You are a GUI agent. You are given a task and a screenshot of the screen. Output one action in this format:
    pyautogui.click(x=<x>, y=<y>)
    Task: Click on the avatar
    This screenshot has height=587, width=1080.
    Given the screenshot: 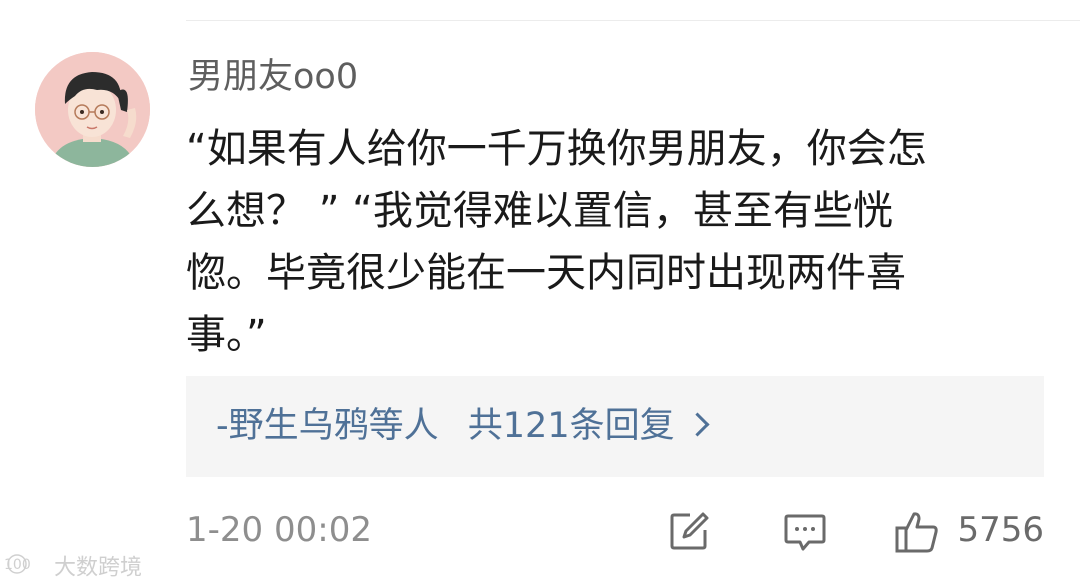 What is the action you would take?
    pyautogui.click(x=92, y=109)
    